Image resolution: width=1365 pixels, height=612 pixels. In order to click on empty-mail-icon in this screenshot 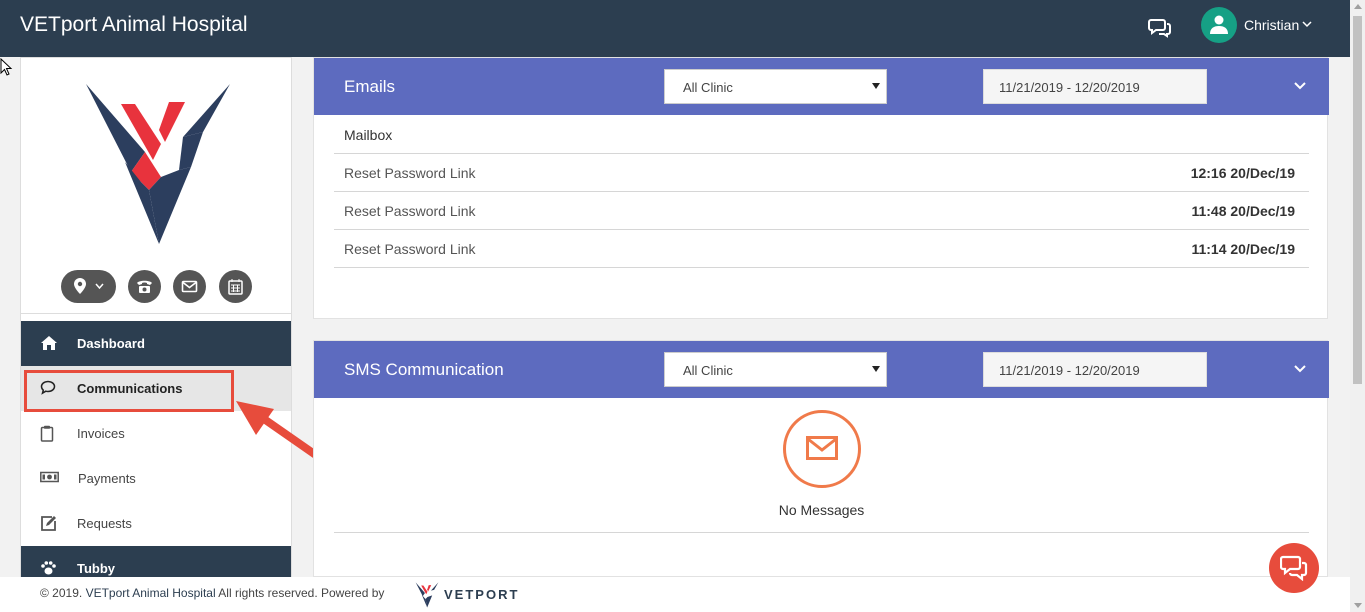, I will do `click(822, 449)`.